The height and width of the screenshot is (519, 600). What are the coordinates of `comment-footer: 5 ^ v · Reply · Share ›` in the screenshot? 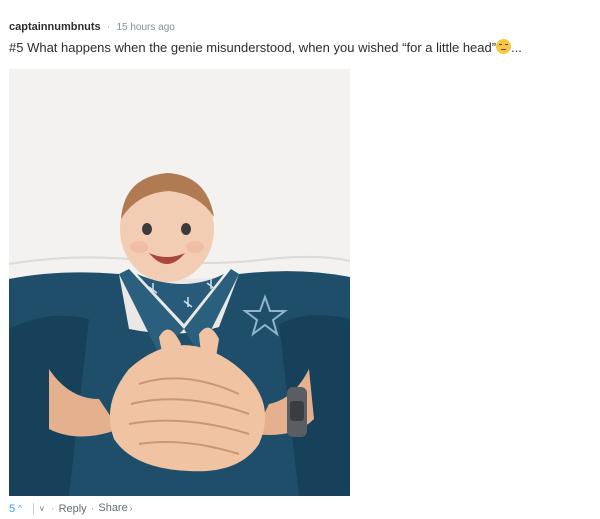 It's located at (70, 508).